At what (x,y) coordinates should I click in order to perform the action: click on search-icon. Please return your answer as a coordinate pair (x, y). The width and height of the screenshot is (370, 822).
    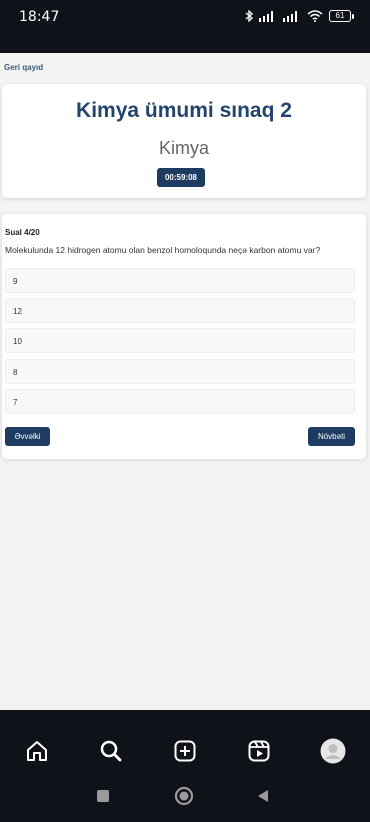
    Looking at the image, I should click on (111, 751).